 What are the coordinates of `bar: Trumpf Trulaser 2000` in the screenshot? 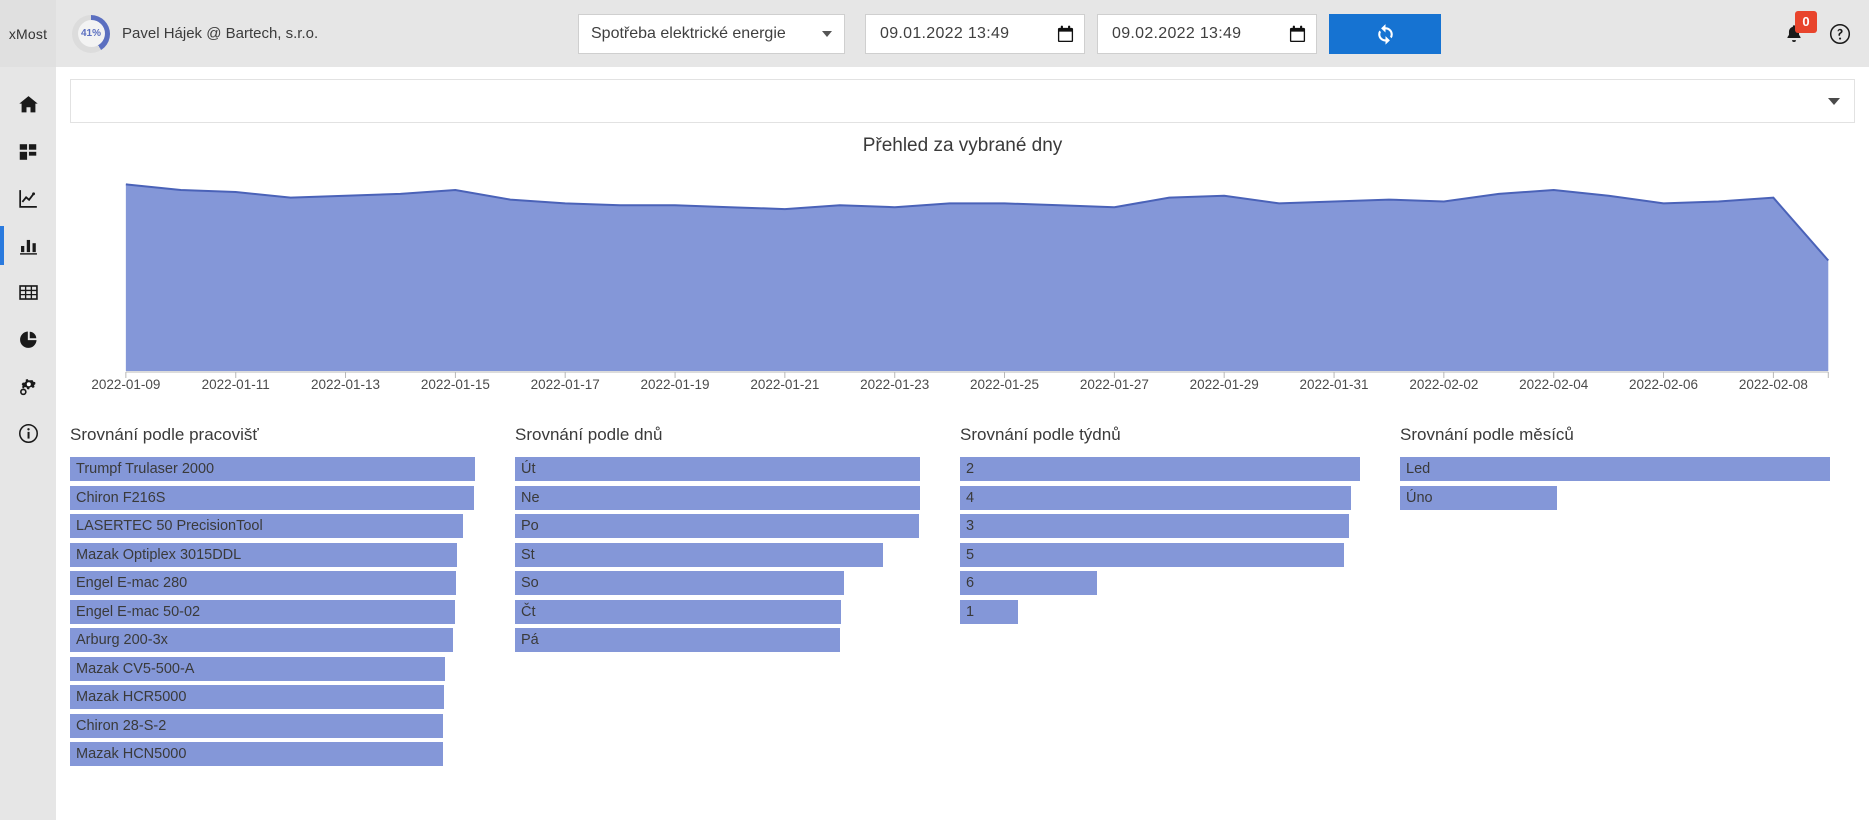 It's located at (272, 469).